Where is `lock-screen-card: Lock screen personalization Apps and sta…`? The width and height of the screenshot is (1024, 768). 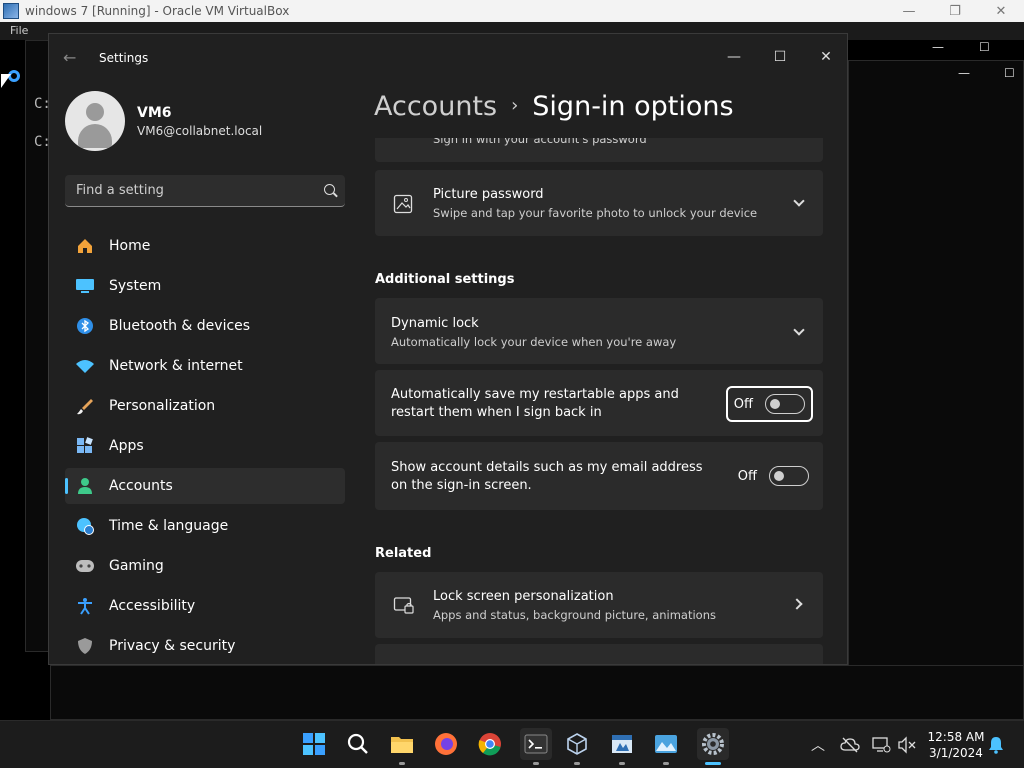
lock-screen-card: Lock screen personalization Apps and sta… is located at coordinates (599, 605).